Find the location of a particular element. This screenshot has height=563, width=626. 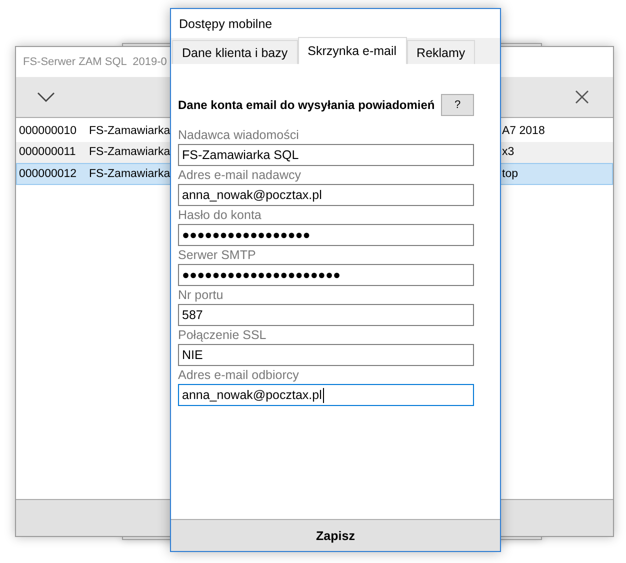

field-label: Adres e-mail odbiorcy is located at coordinates (239, 375).